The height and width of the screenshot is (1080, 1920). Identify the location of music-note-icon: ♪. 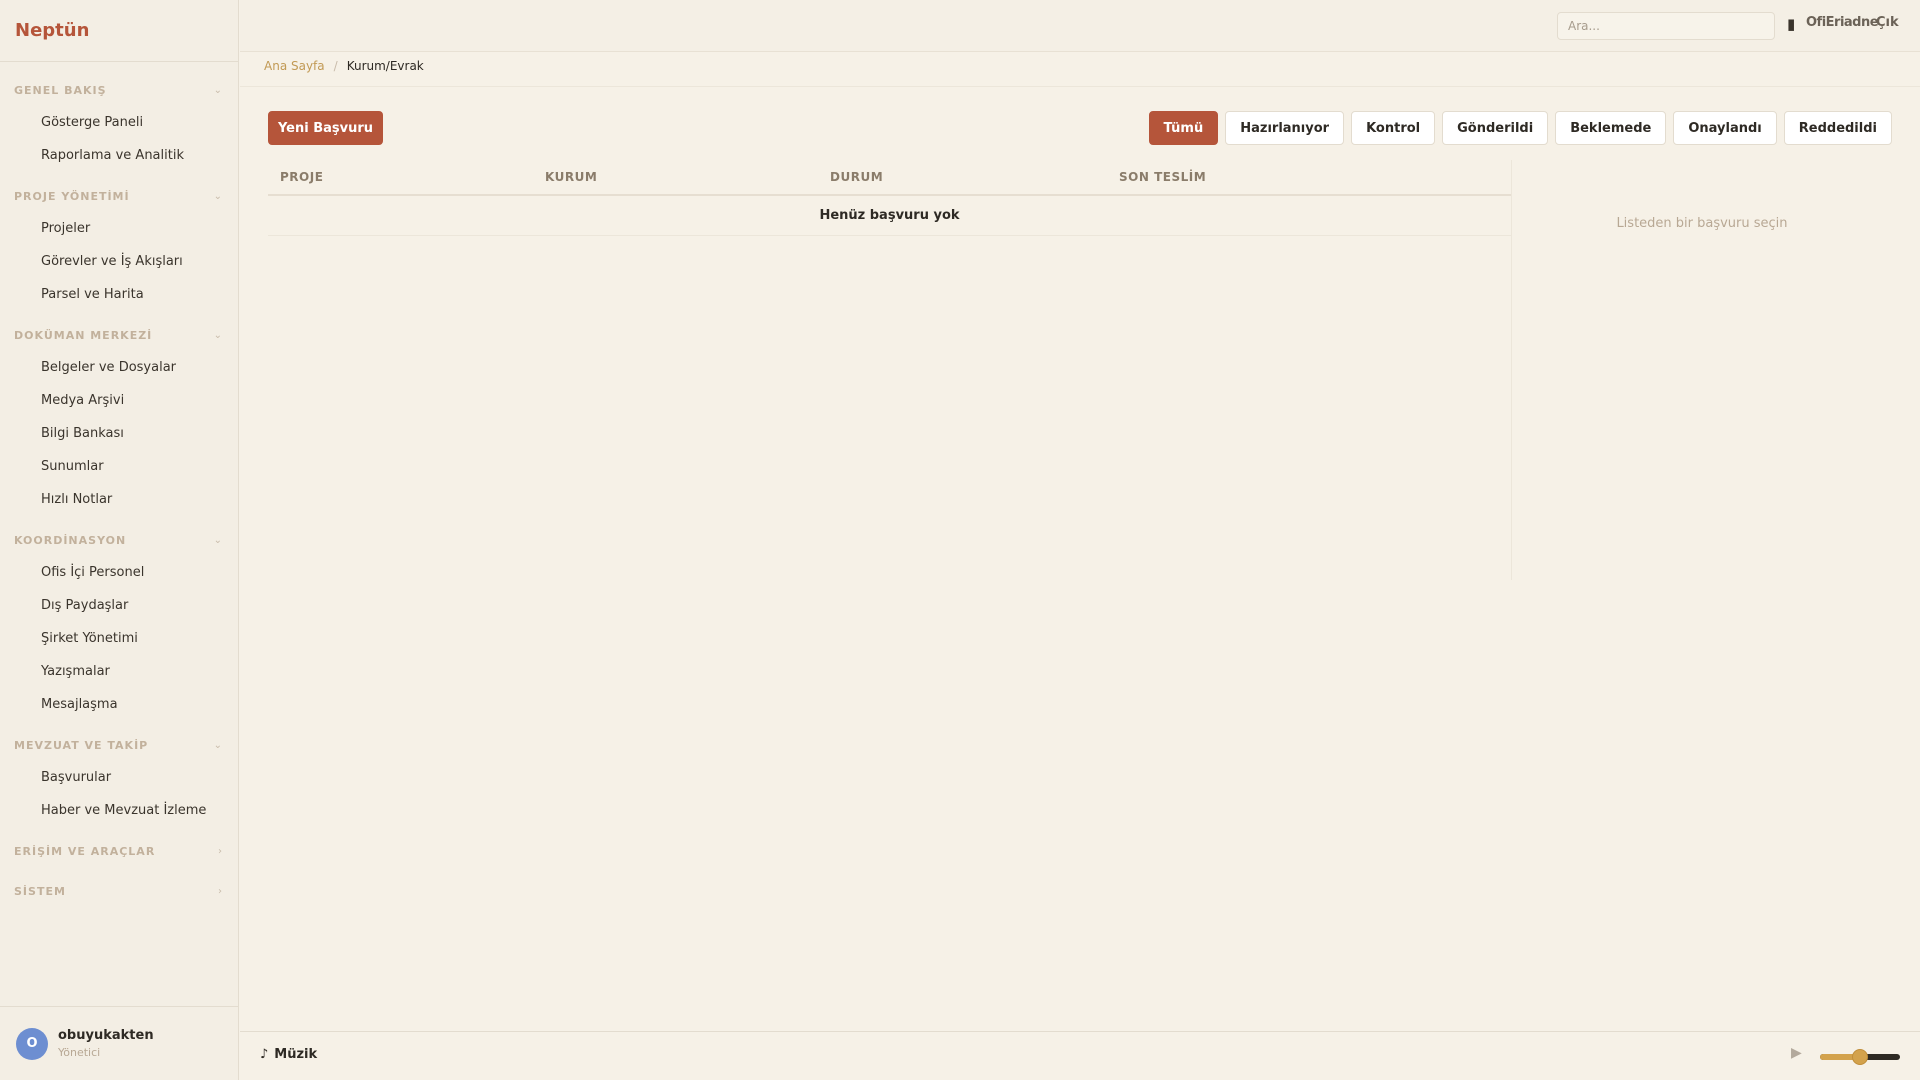
(264, 1054).